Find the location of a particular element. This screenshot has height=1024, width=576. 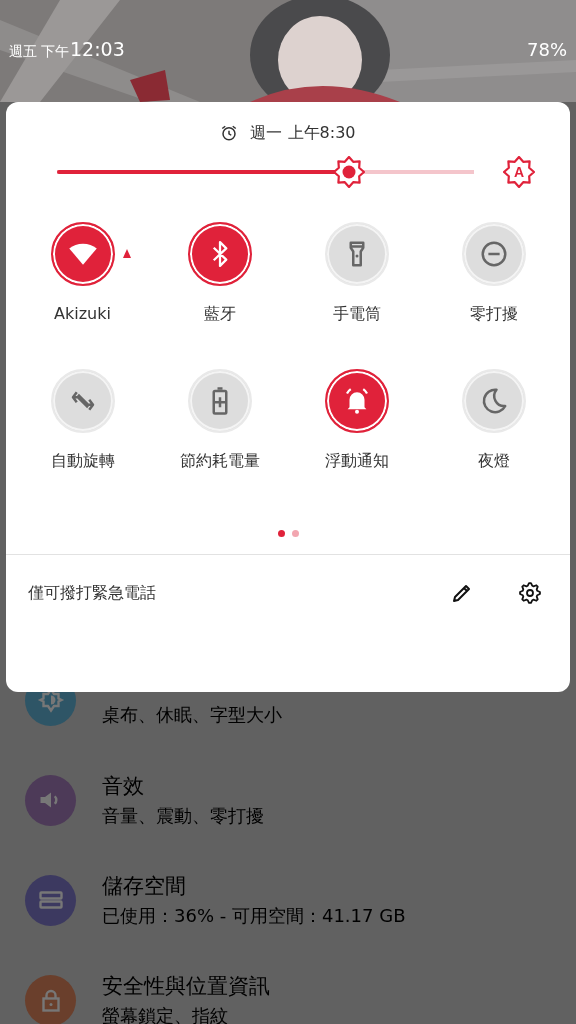

slider-thumb is located at coordinates (348, 172).